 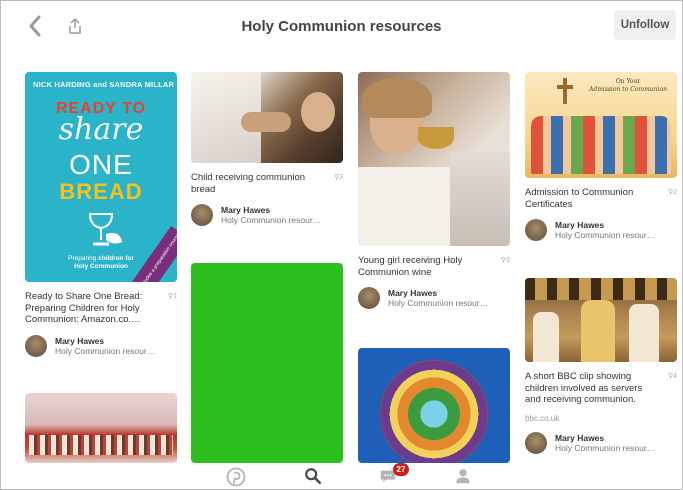 I want to click on children-illustration, so click(x=601, y=145).